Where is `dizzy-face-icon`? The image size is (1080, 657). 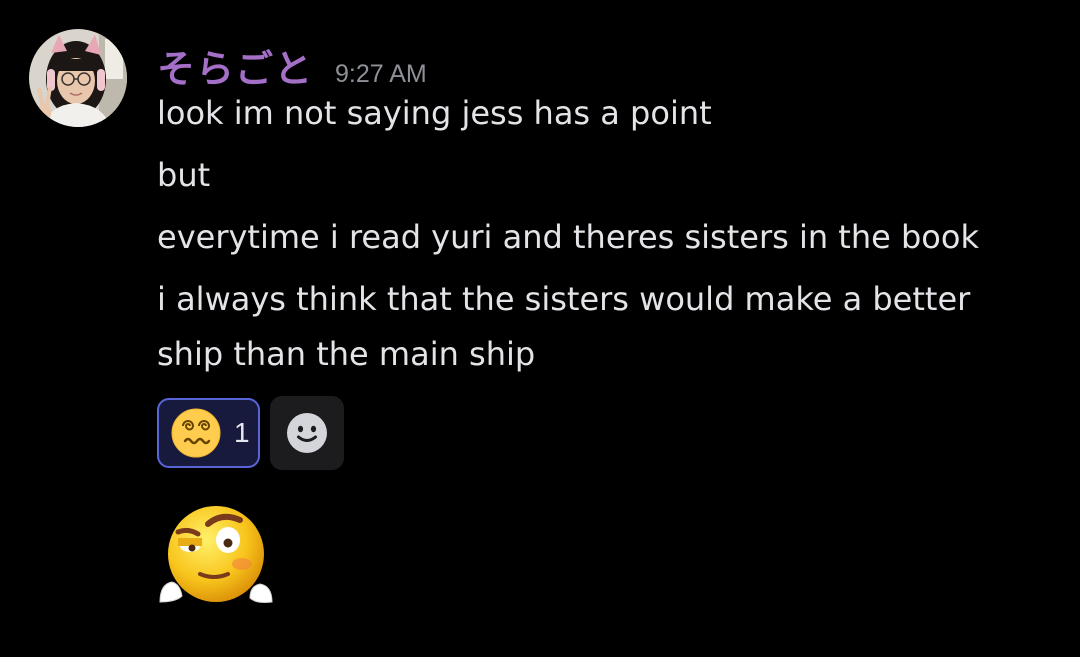 dizzy-face-icon is located at coordinates (196, 433).